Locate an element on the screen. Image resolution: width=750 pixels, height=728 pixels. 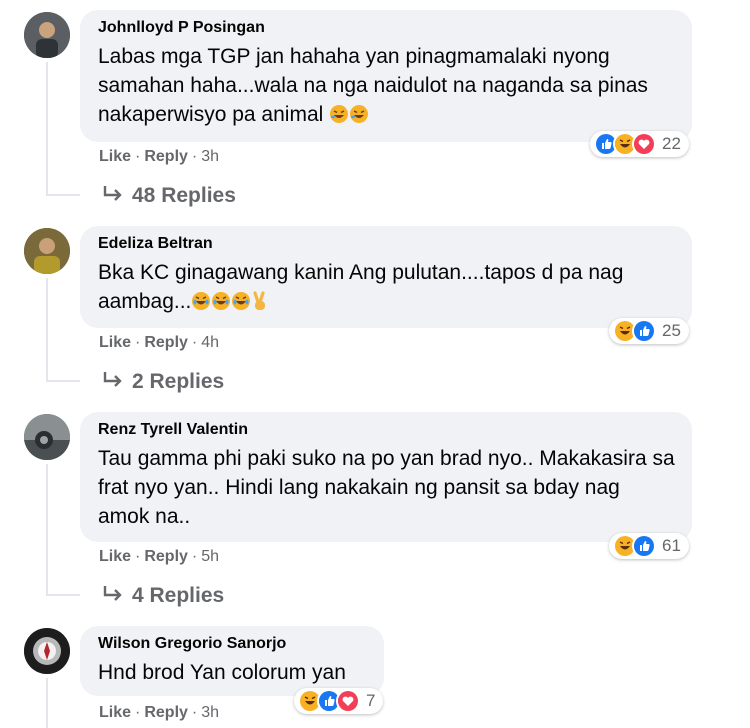
view-replies-button: 2 Replies is located at coordinates (162, 382).